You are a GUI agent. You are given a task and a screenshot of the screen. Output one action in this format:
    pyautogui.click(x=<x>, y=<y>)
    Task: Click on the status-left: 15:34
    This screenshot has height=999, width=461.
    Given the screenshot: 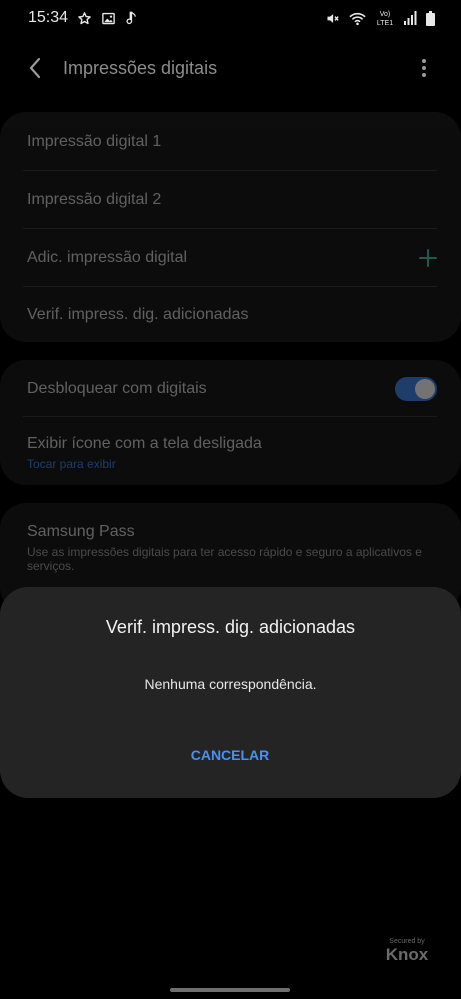 What is the action you would take?
    pyautogui.click(x=83, y=18)
    